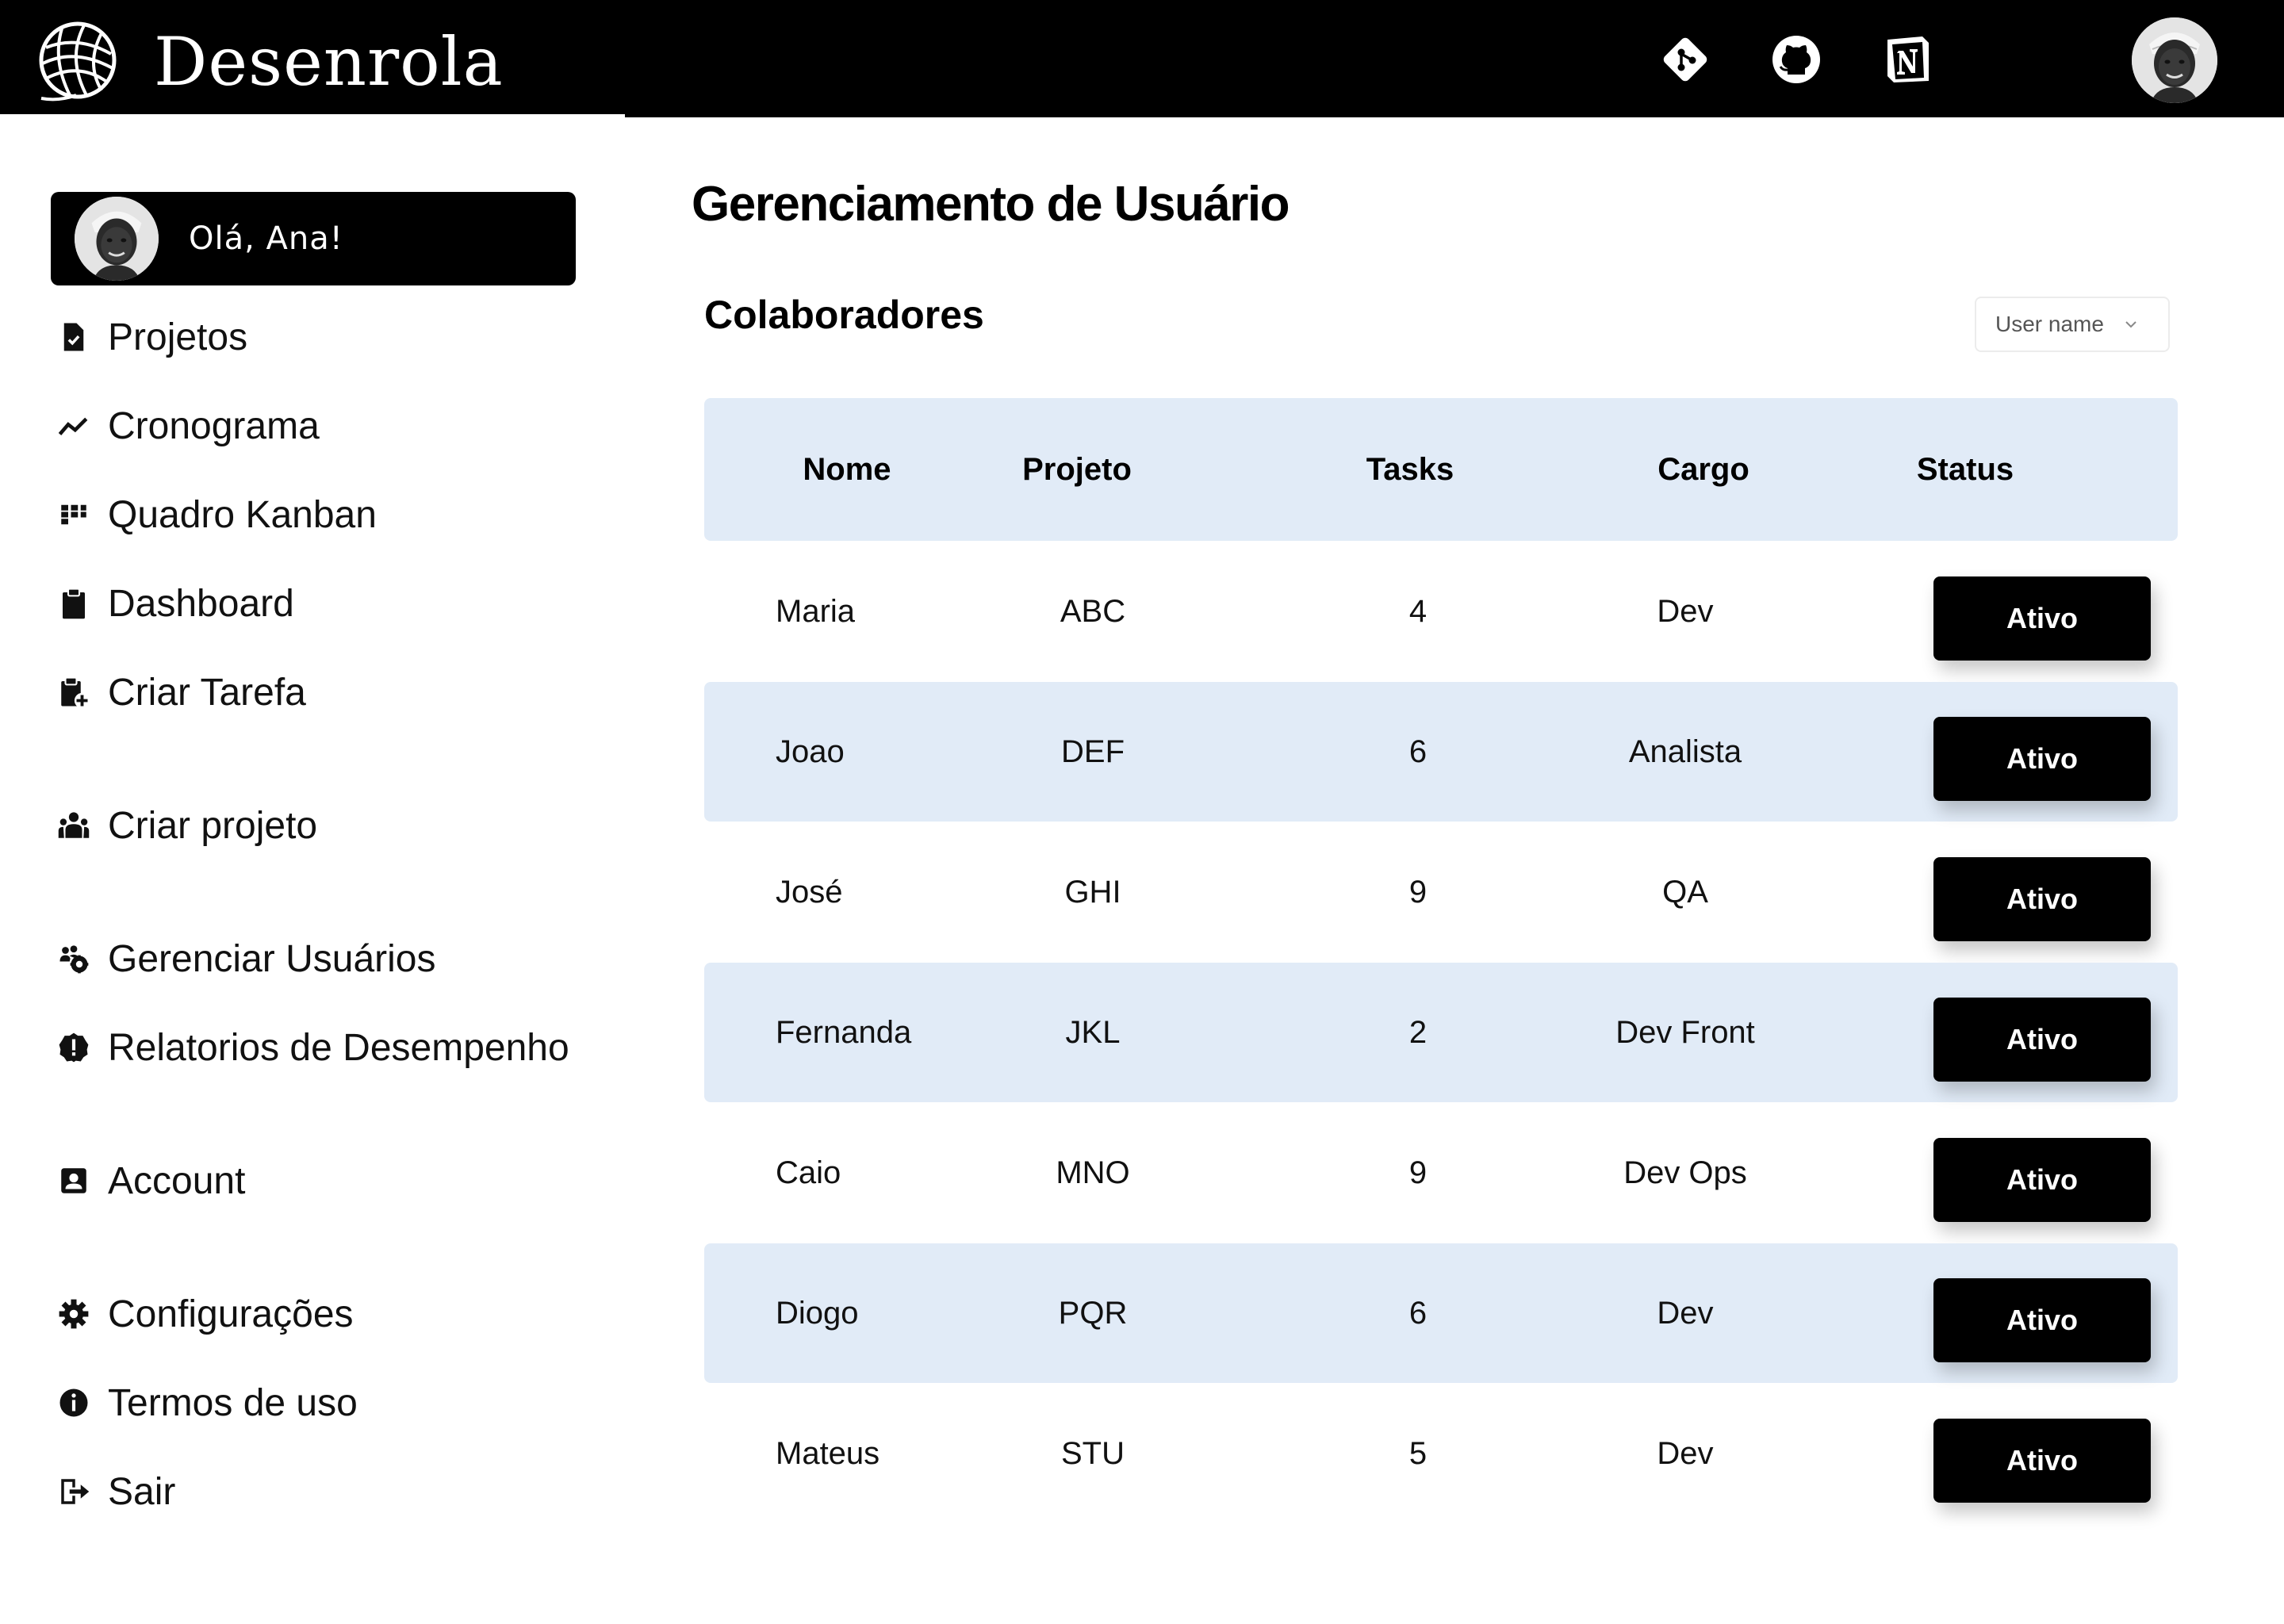  I want to click on sidebar-item-gerenciar-usuarios: Gerenciar Usuários, so click(245, 959).